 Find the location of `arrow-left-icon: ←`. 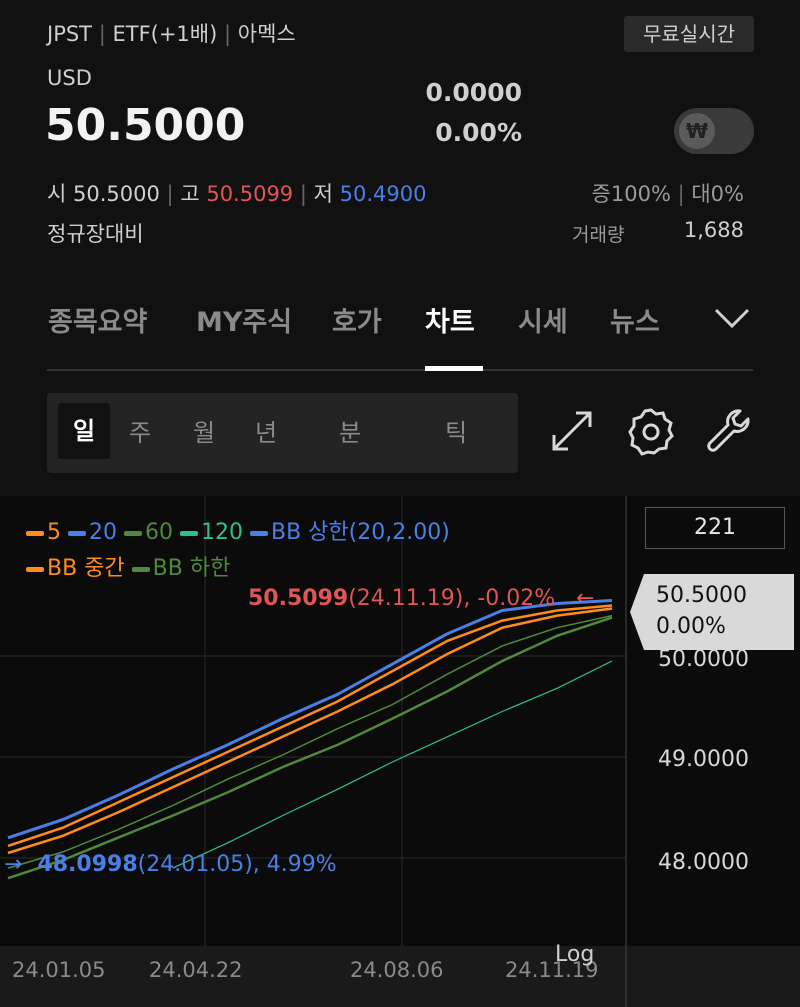

arrow-left-icon: ← is located at coordinates (585, 598).